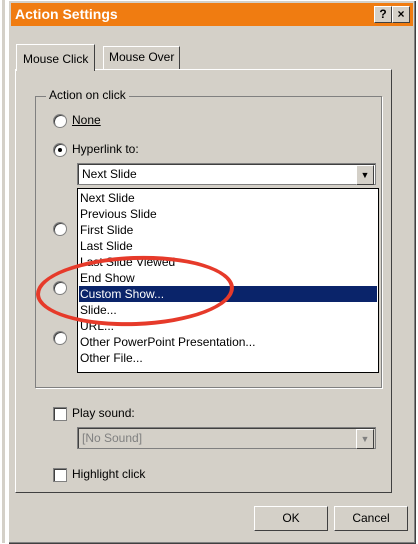 The width and height of the screenshot is (418, 544). What do you see at coordinates (103, 413) in the screenshot?
I see `play-sound-label: Play sound:` at bounding box center [103, 413].